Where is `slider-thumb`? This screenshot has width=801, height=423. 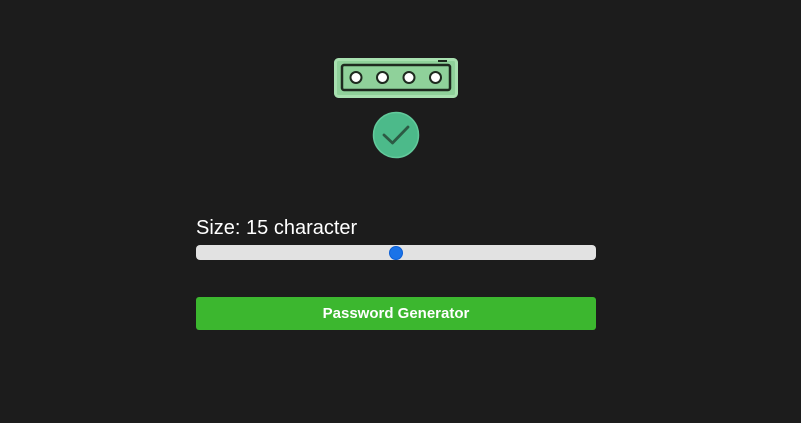 slider-thumb is located at coordinates (396, 252).